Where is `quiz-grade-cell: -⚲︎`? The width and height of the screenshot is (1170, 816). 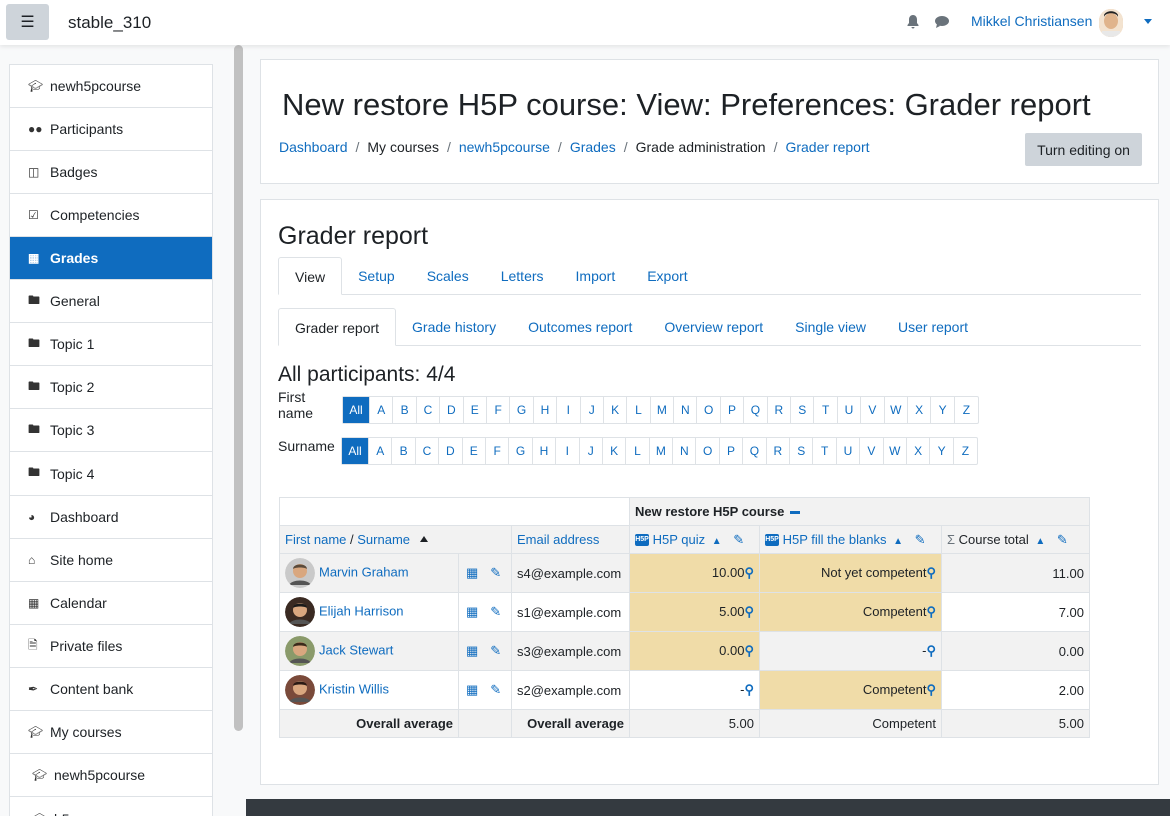
quiz-grade-cell: -⚲︎ is located at coordinates (694, 690).